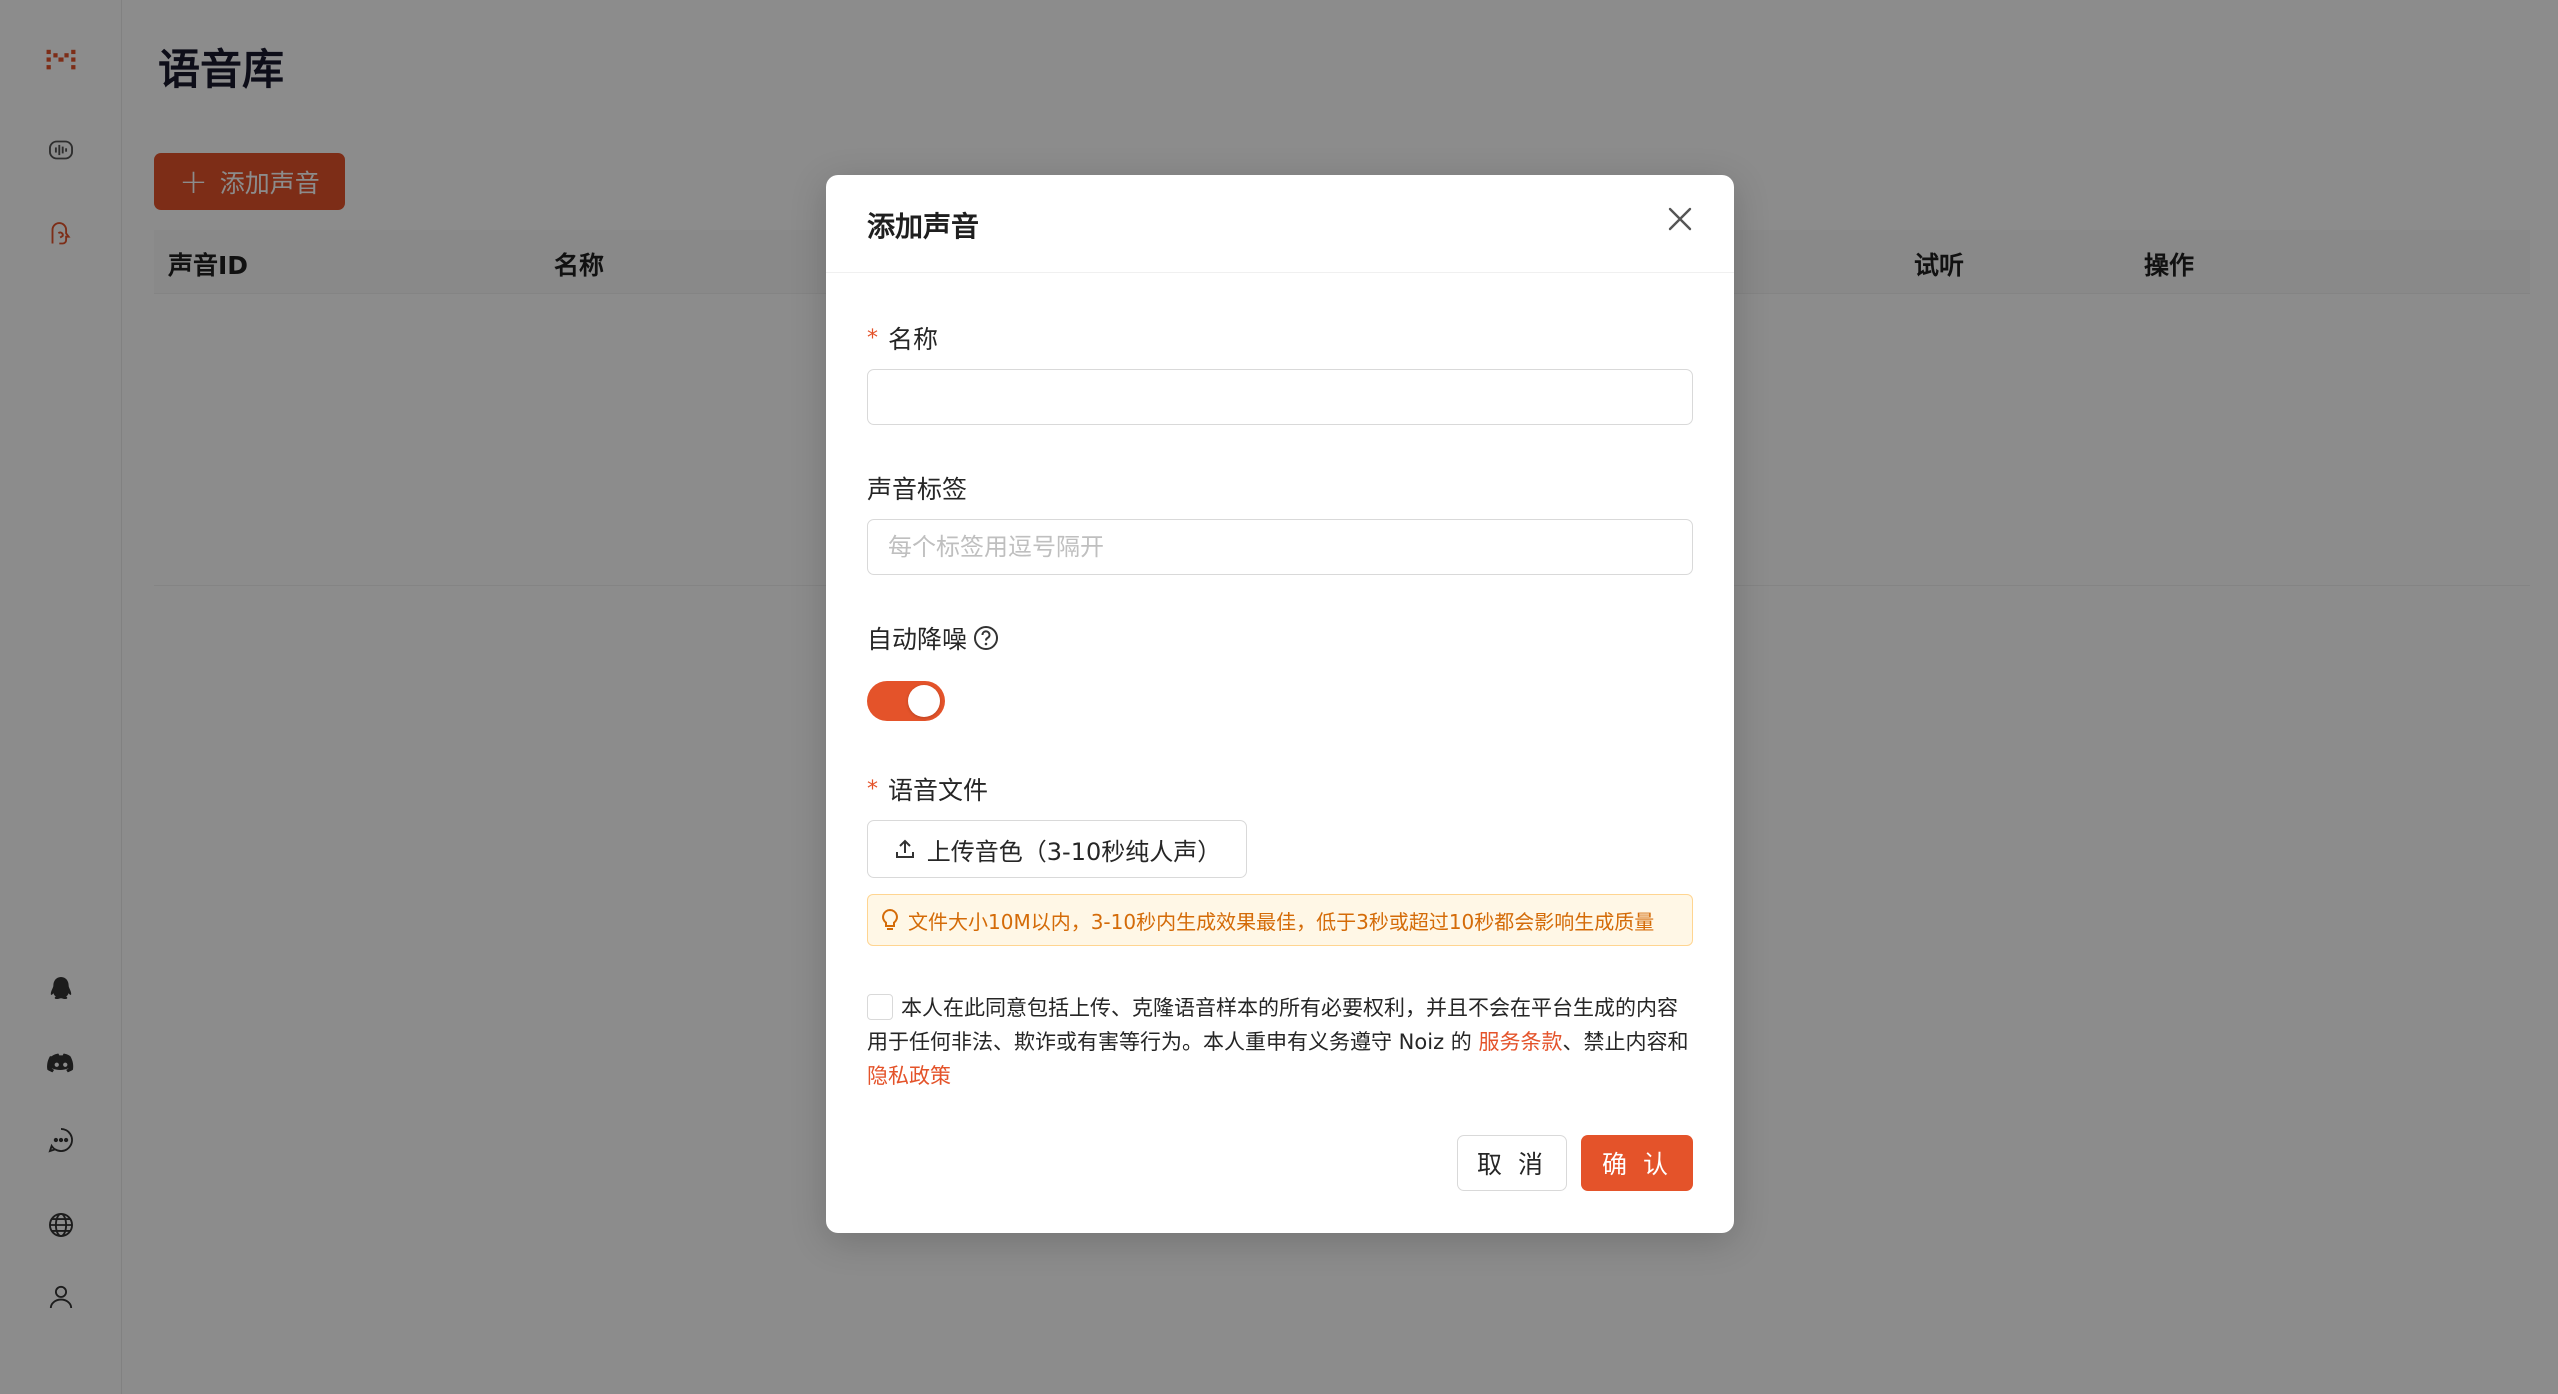  I want to click on dialog-header: 添加声音, so click(1280, 224).